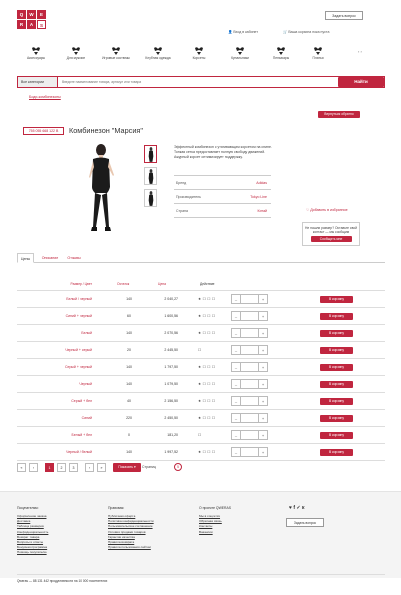  I want to click on footer-link: Помощь покупателю, so click(32, 552).